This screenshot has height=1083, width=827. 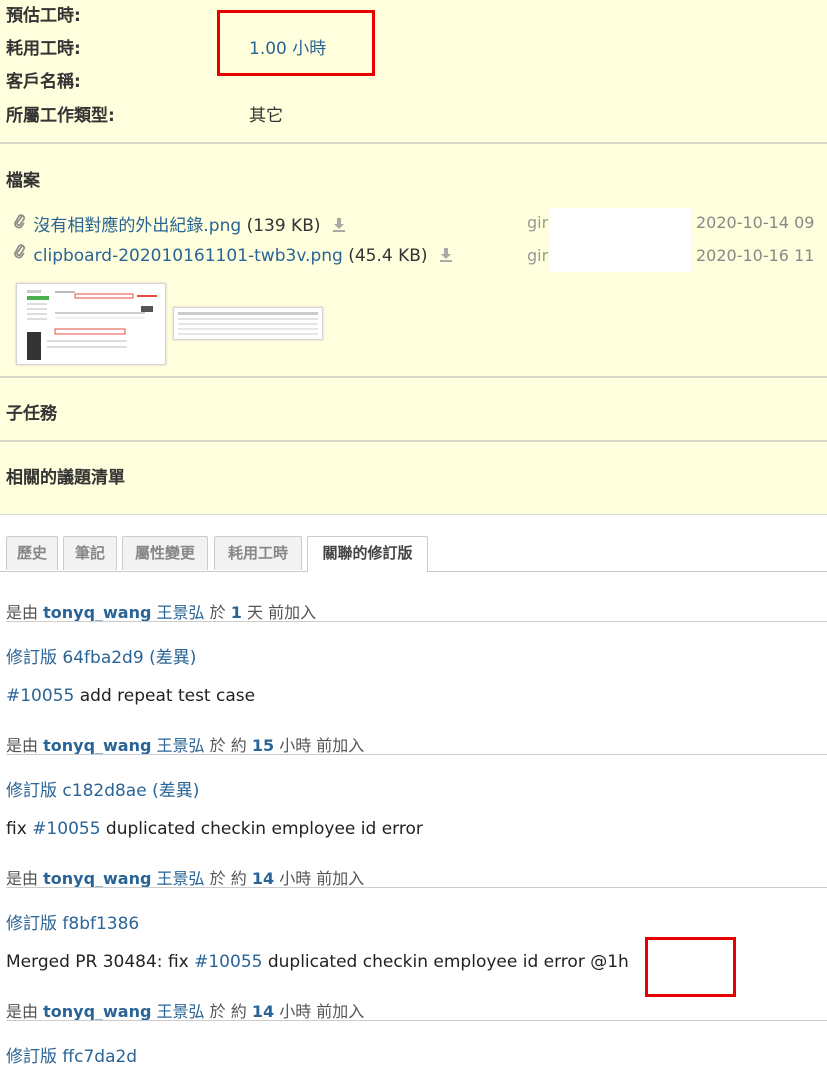 I want to click on time-ago-value: 15, so click(x=263, y=745).